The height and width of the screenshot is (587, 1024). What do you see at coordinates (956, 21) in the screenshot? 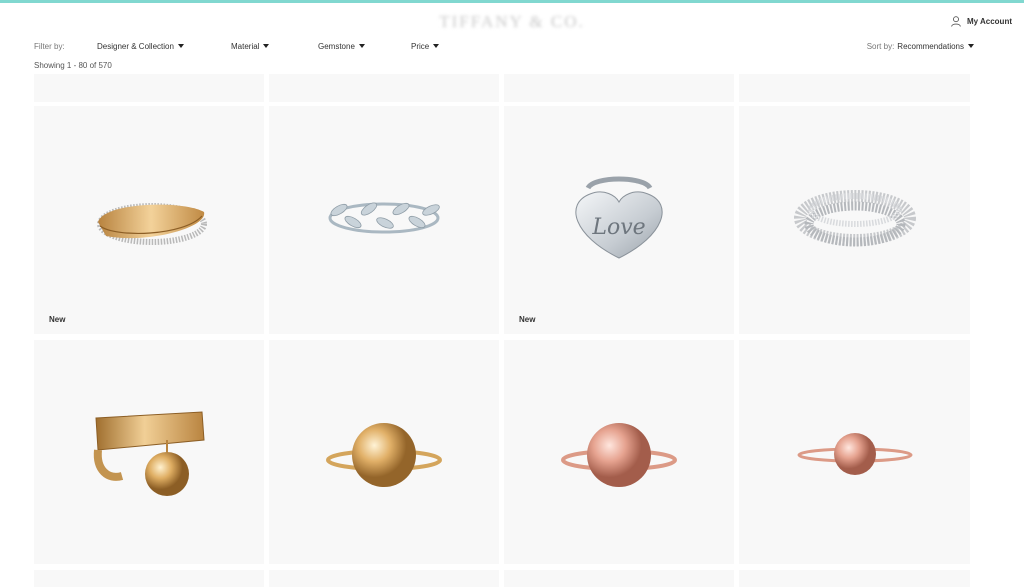
I see `user-icon` at bounding box center [956, 21].